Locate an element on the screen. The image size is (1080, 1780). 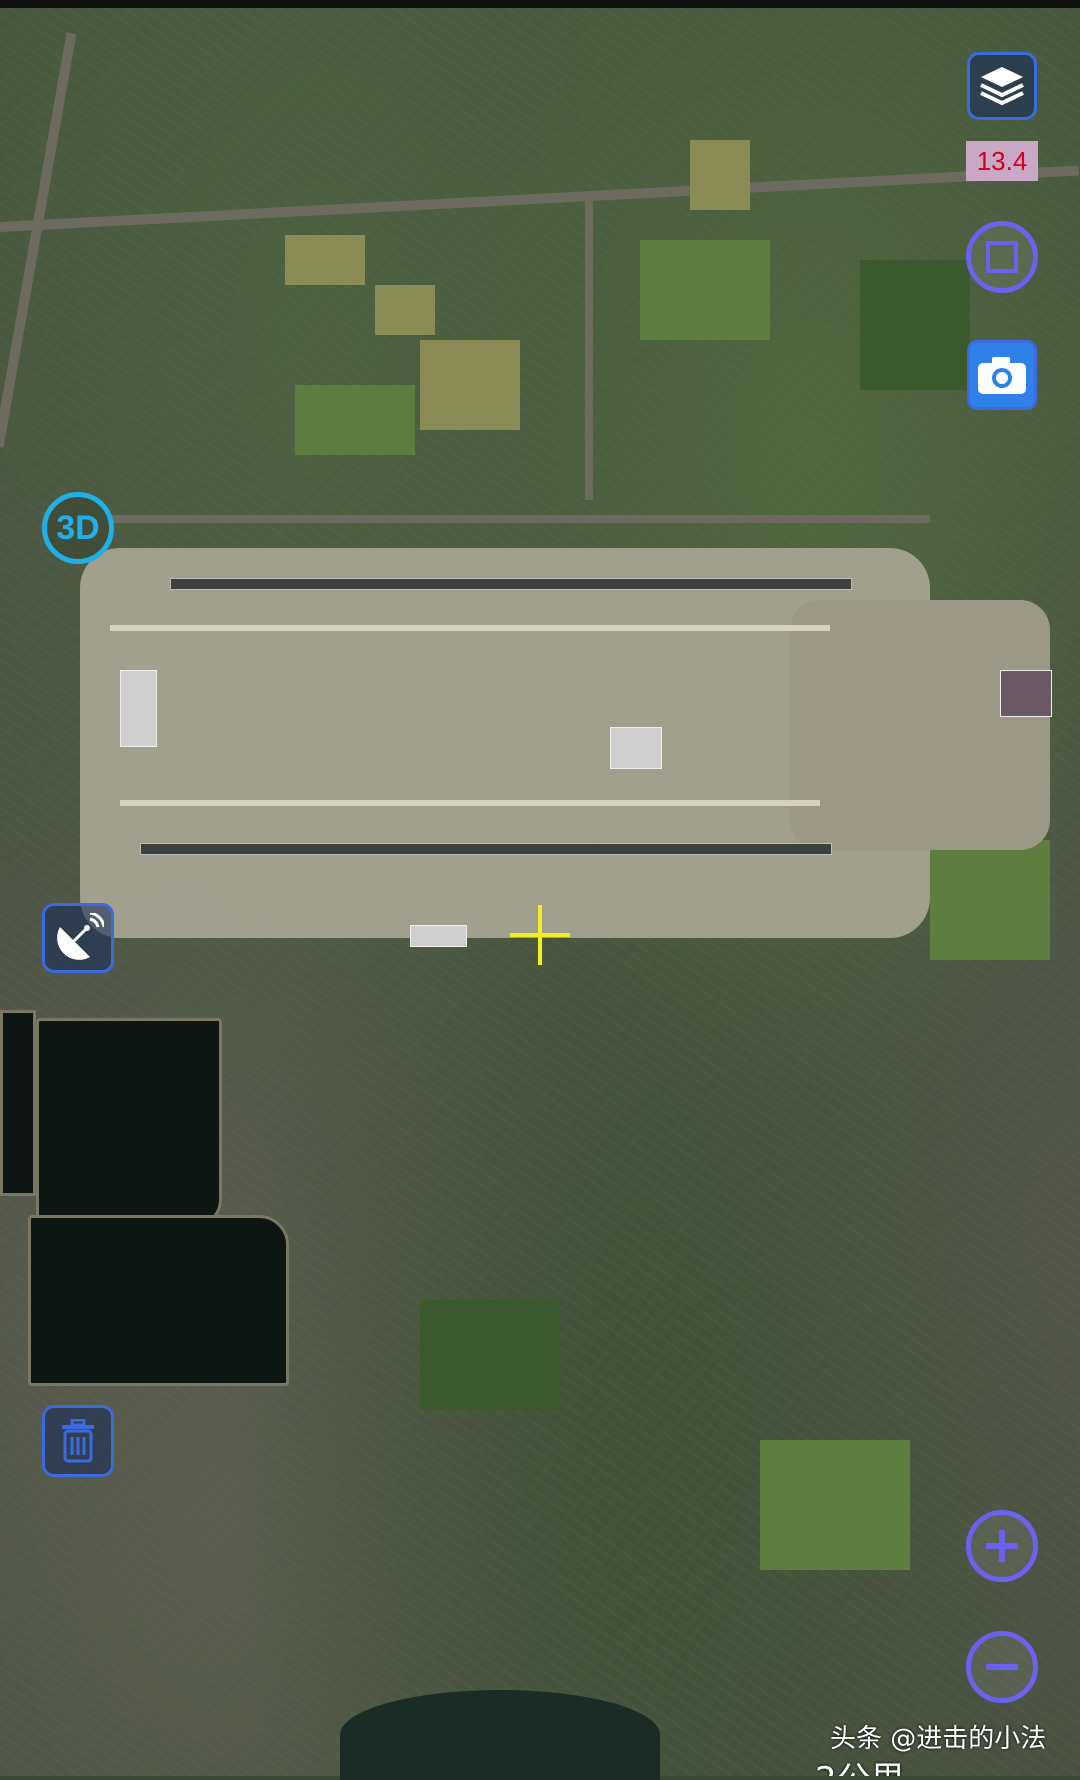
layers-button is located at coordinates (1002, 86).